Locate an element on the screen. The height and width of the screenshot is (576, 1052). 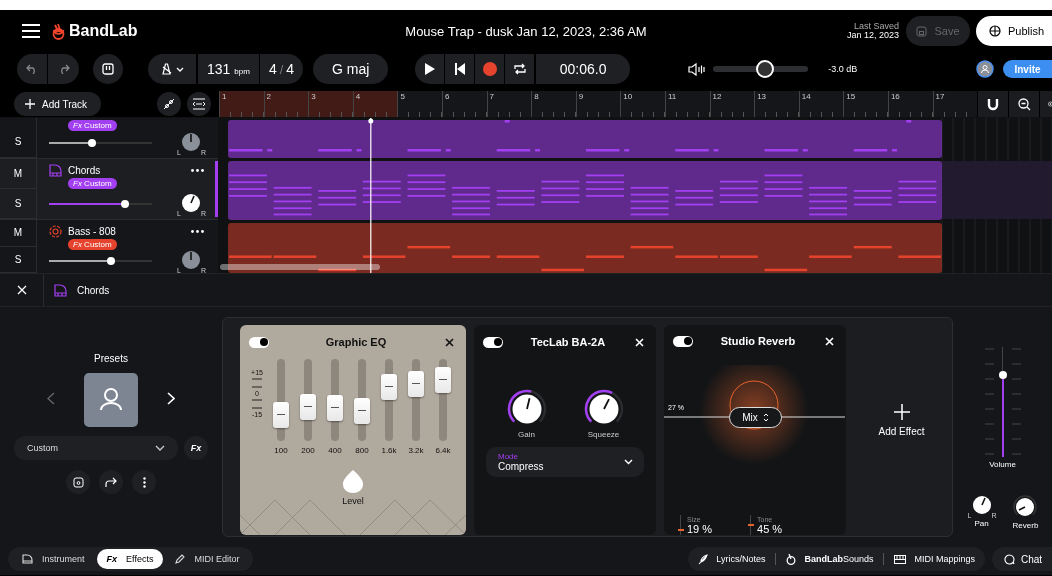
publish-button: Publish is located at coordinates (1014, 31).